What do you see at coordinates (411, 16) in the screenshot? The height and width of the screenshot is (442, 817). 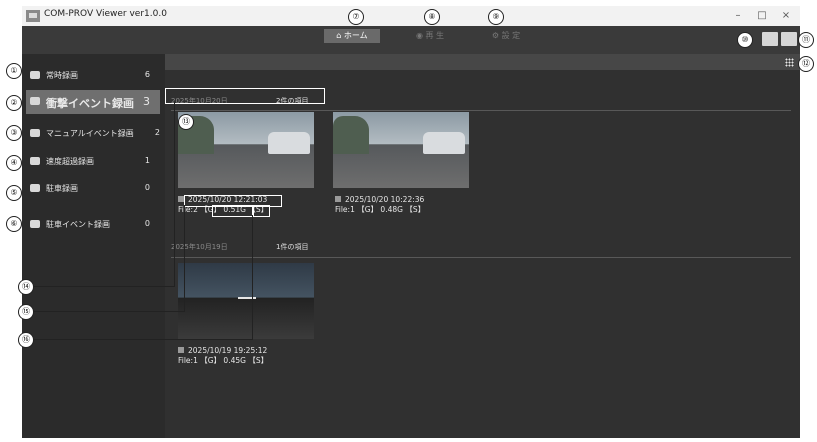 I see `title-bar: COM-PROV Viewer ver1.0.0 – □ ×` at bounding box center [411, 16].